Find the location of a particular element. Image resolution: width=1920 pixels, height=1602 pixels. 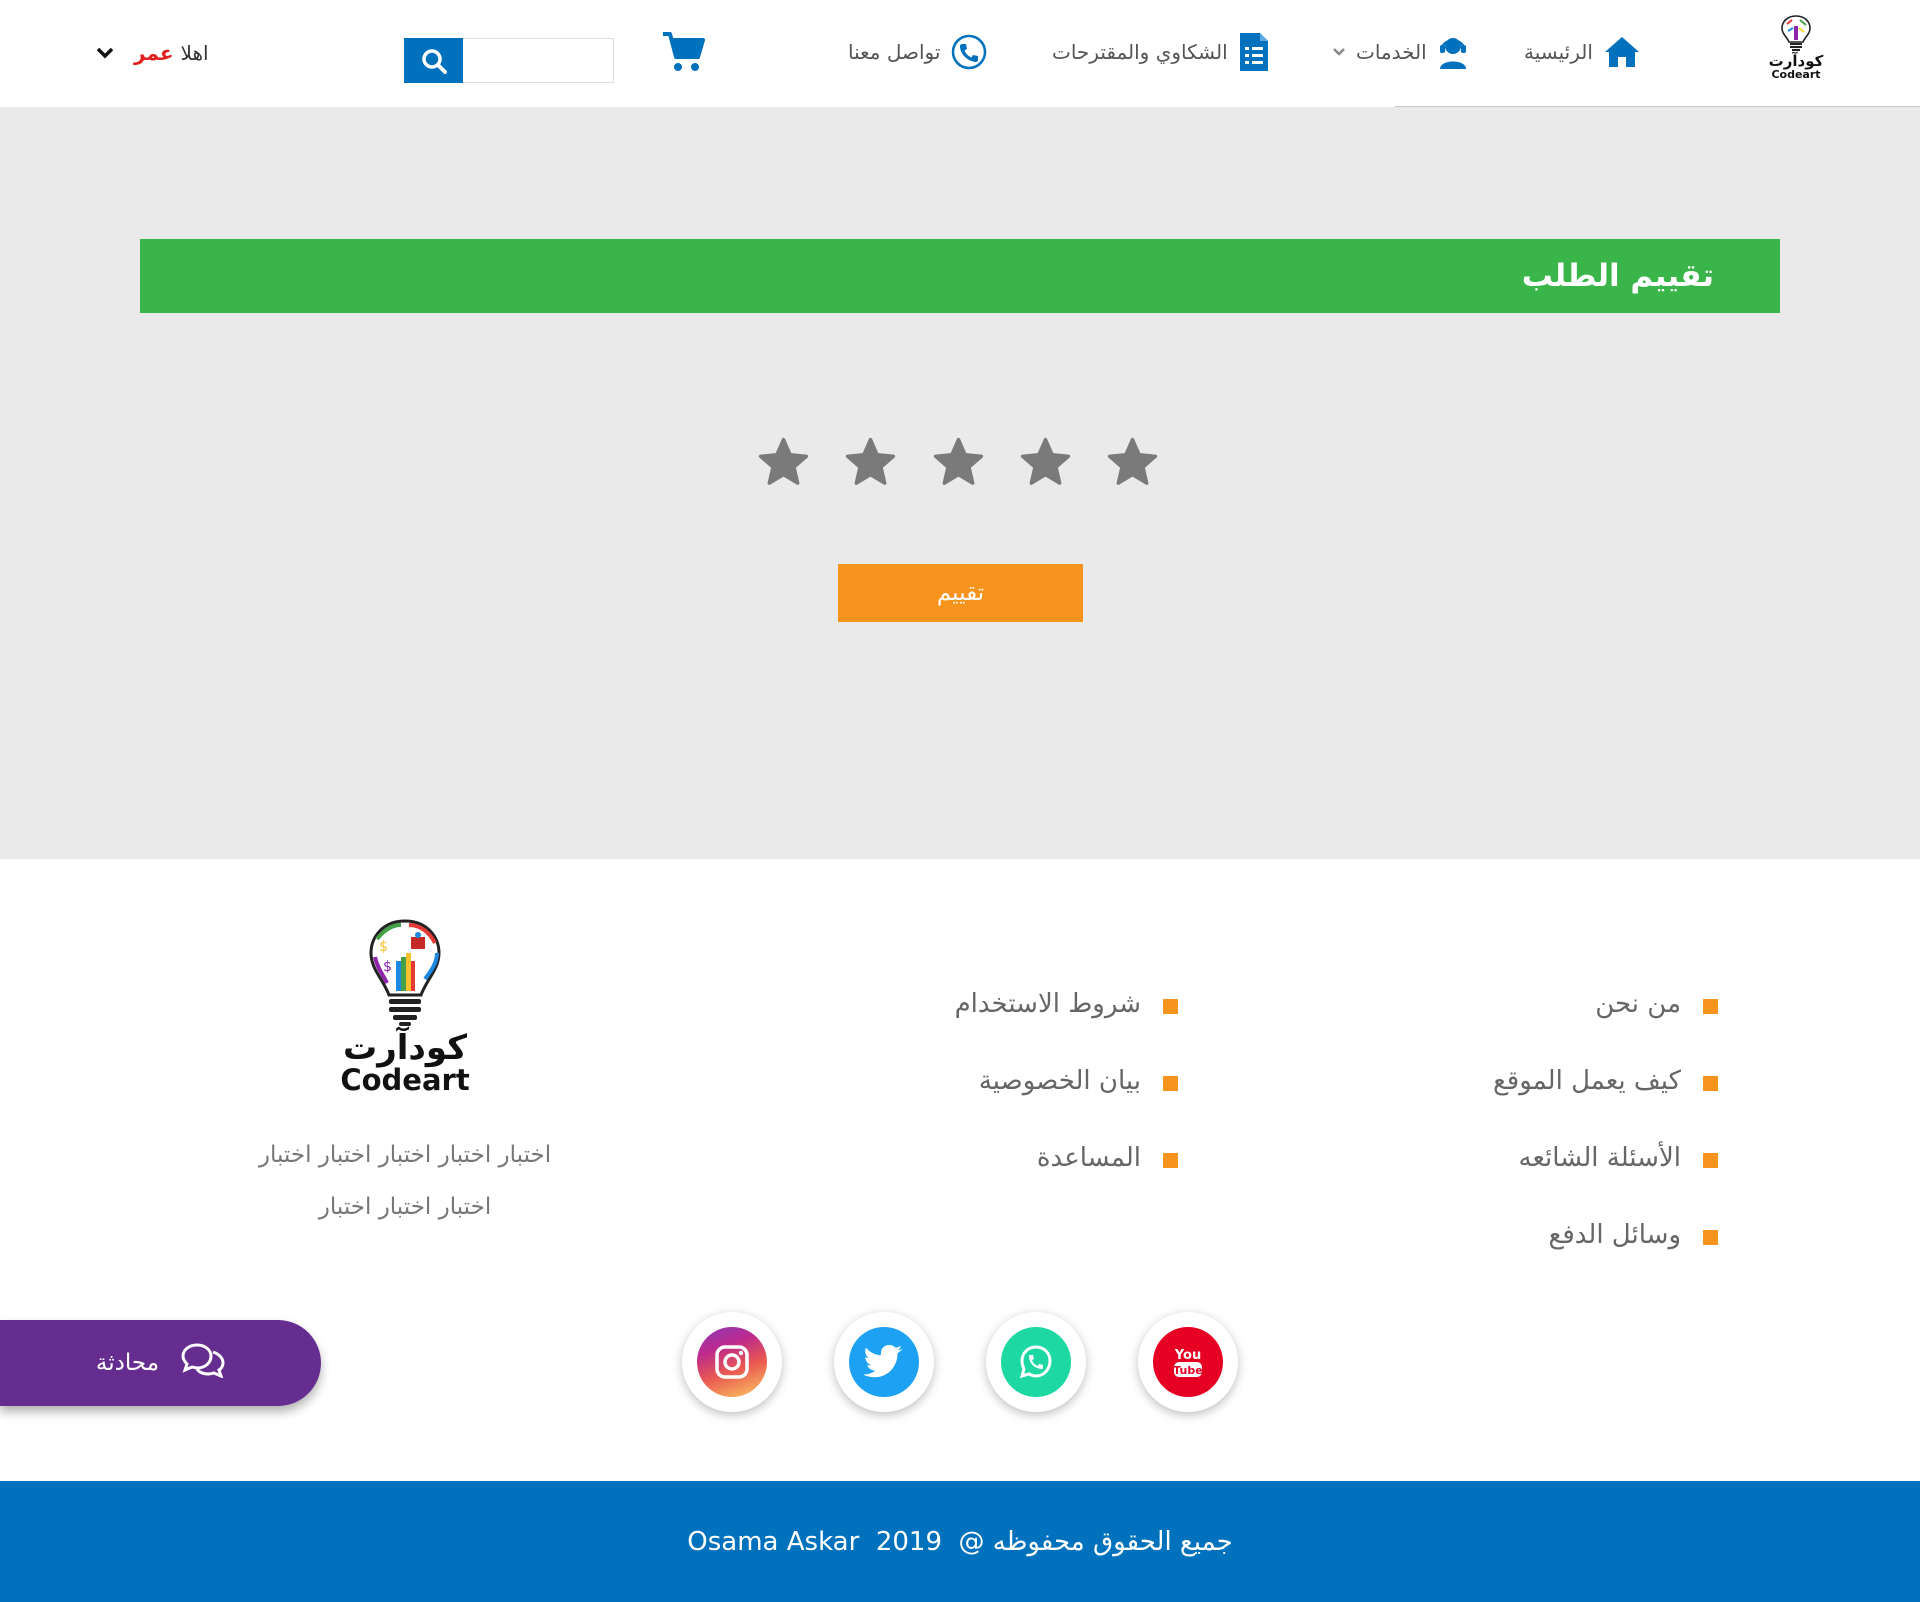

nav-item-contact: تواصل معنا is located at coordinates (918, 52).